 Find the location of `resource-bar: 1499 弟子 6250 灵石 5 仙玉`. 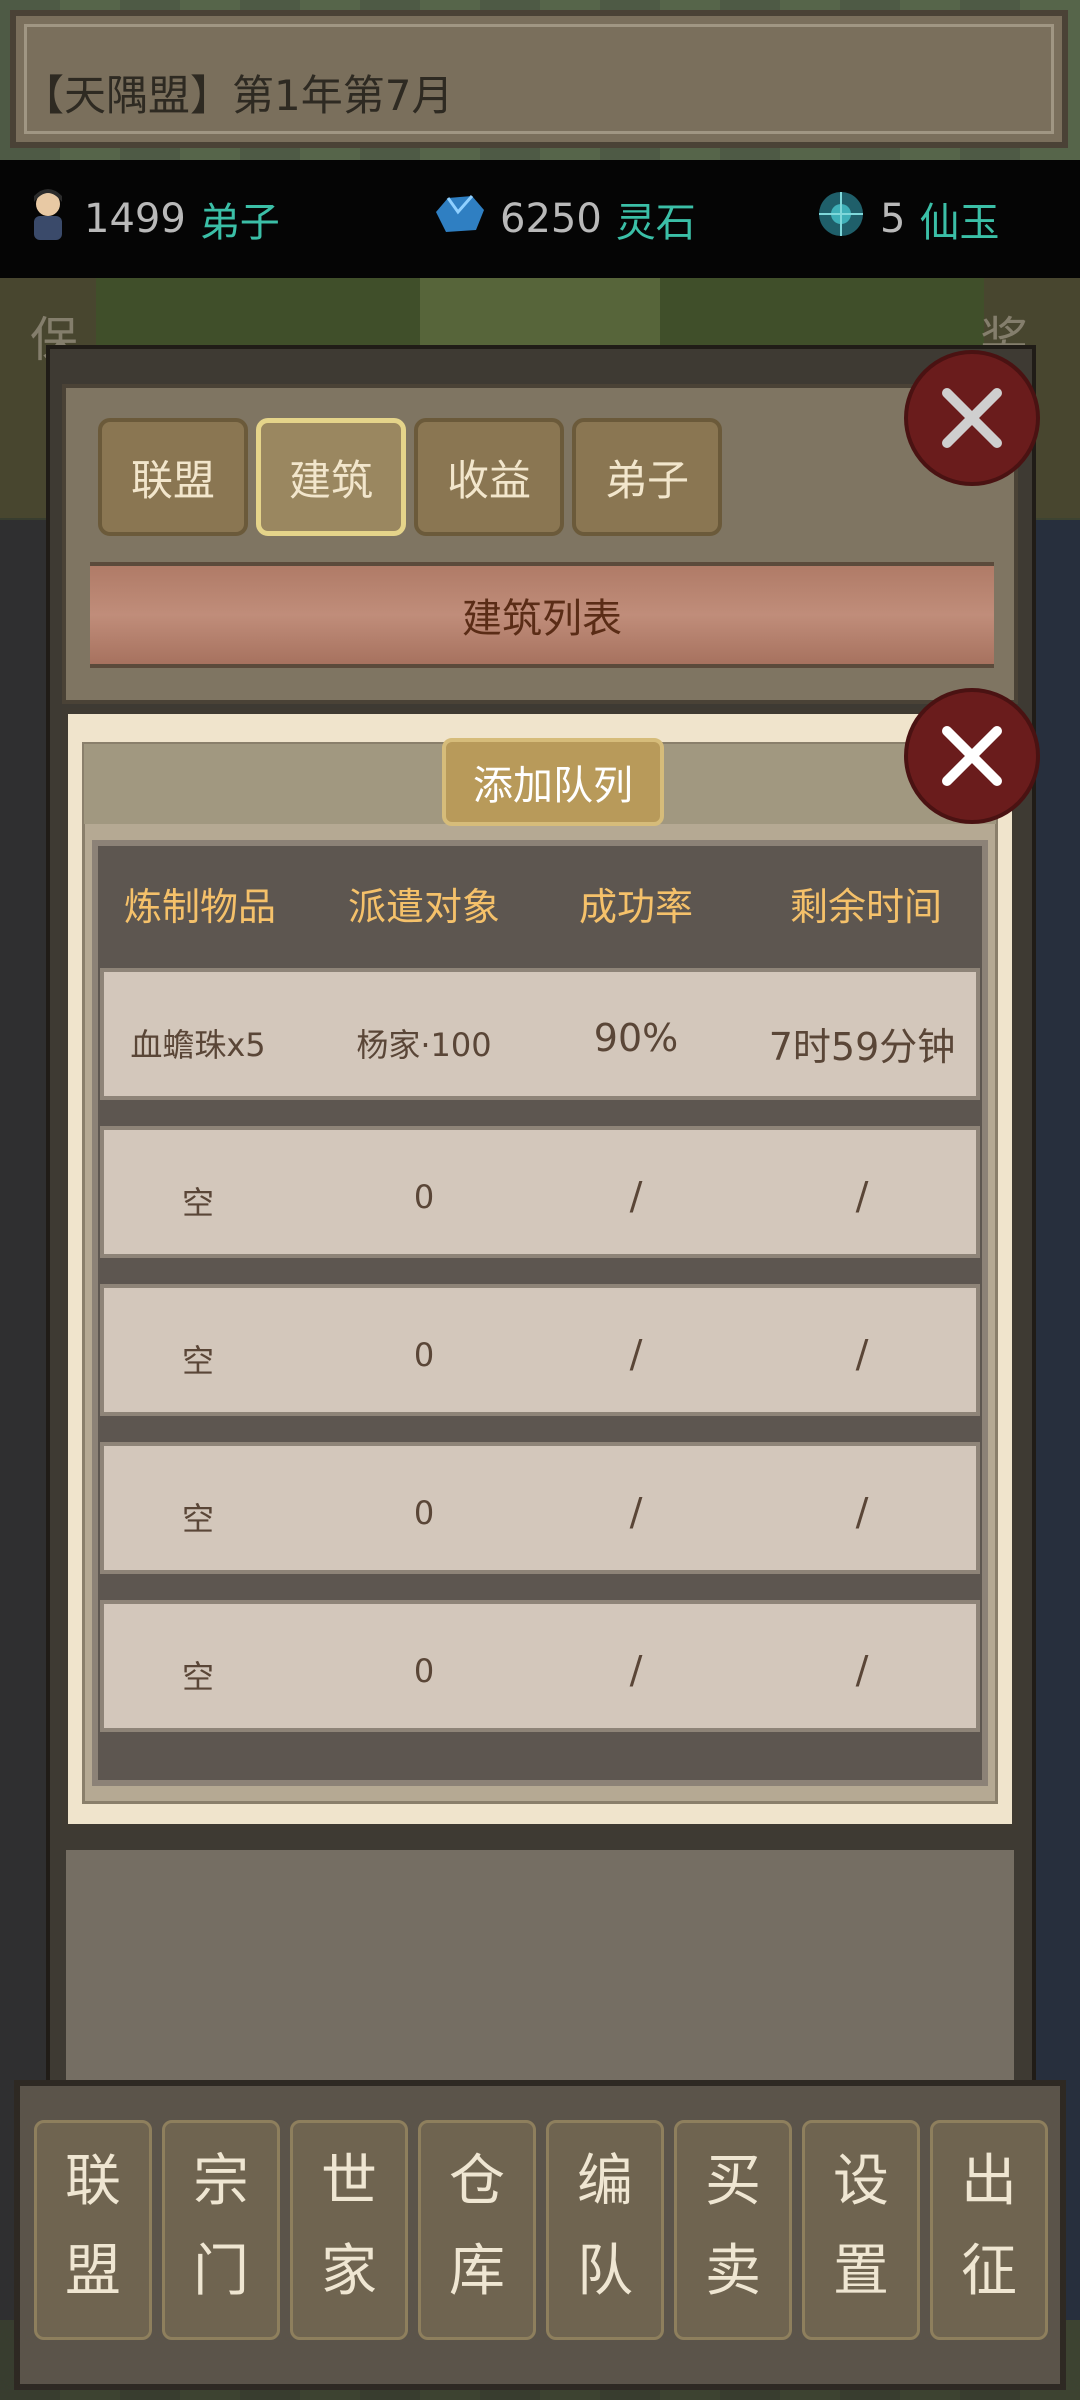

resource-bar: 1499 弟子 6250 灵石 5 仙玉 is located at coordinates (540, 219).